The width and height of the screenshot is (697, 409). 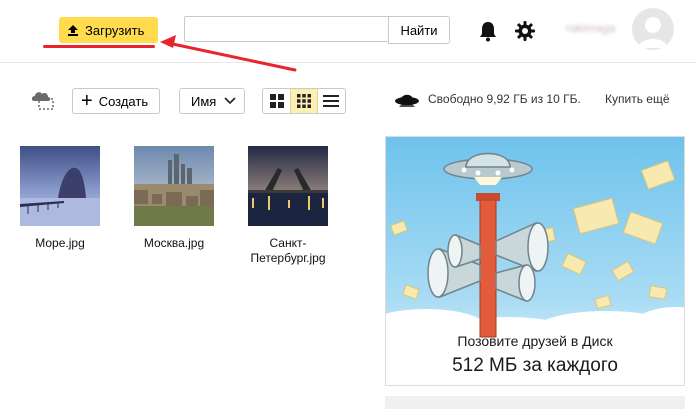 I want to click on view-small-tiles-button, so click(x=304, y=101).